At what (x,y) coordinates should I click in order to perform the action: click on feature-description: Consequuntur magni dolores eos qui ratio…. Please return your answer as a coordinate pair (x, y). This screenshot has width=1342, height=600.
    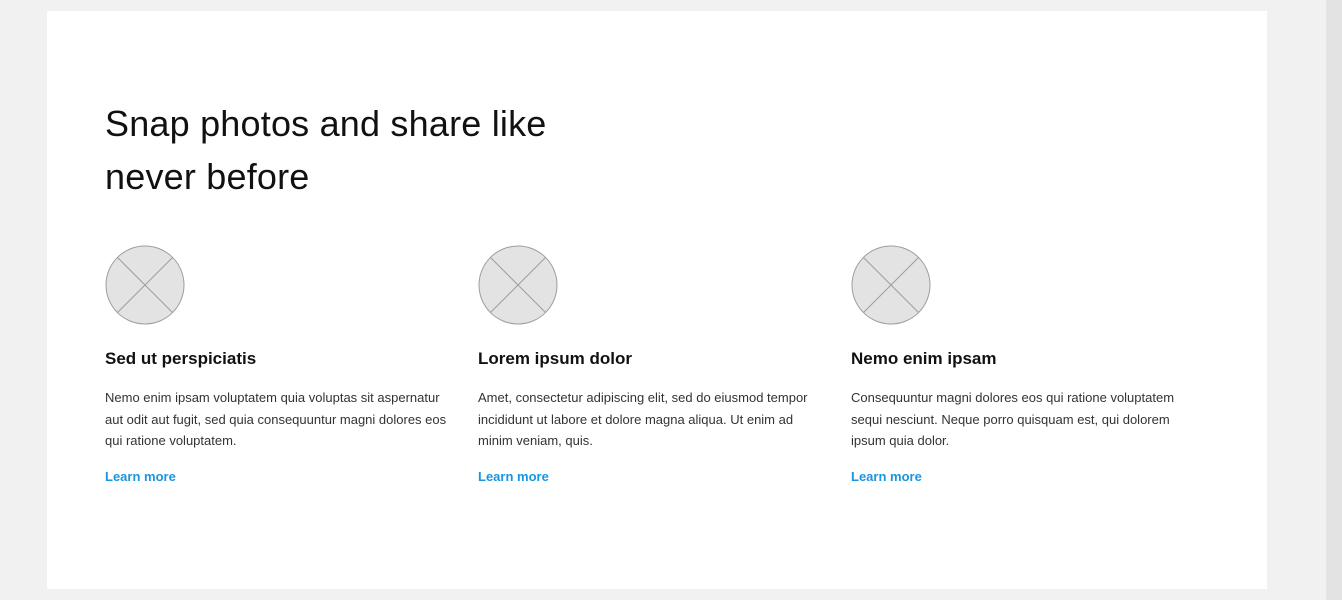
    Looking at the image, I should click on (1013, 419).